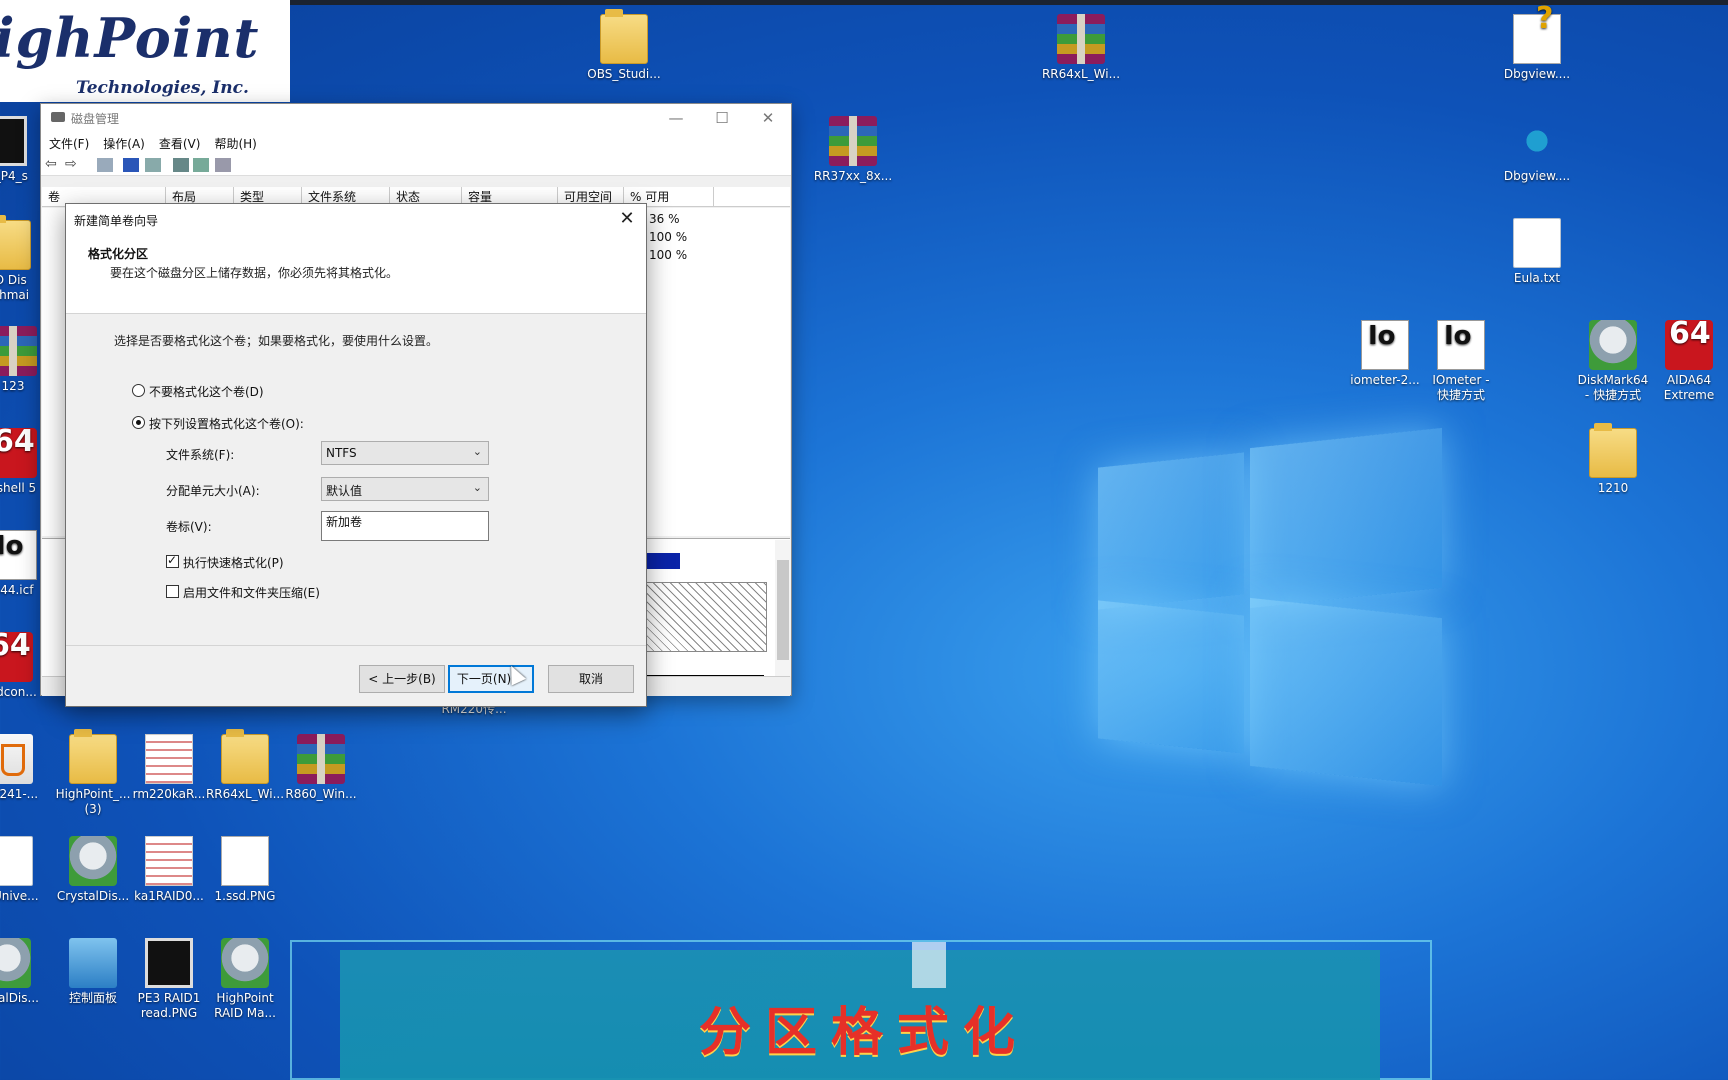 This screenshot has height=1080, width=1728. I want to click on desktop-icon-aida: AIDA64 Extreme, so click(1688, 361).